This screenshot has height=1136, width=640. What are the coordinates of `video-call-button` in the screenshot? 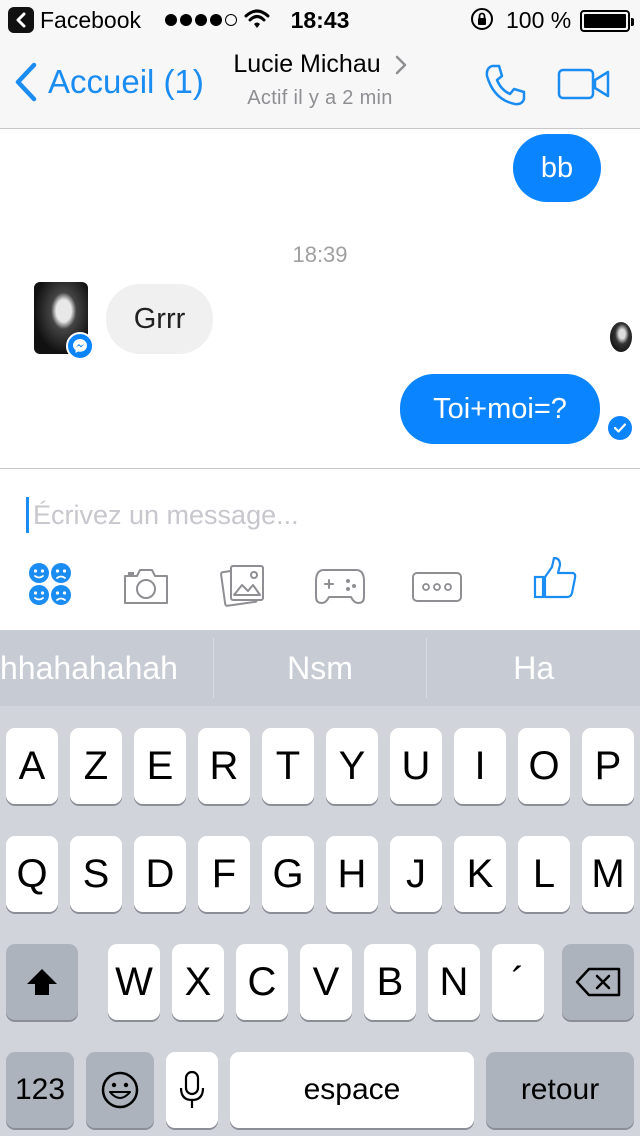 It's located at (584, 86).